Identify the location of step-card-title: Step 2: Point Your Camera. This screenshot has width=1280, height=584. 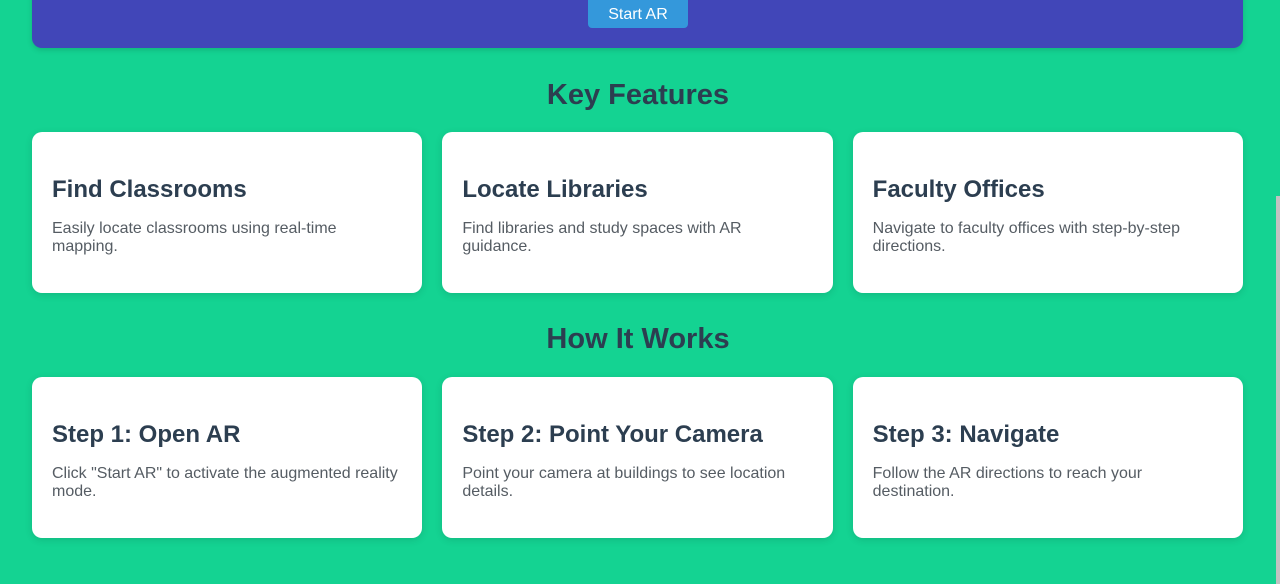
(612, 434).